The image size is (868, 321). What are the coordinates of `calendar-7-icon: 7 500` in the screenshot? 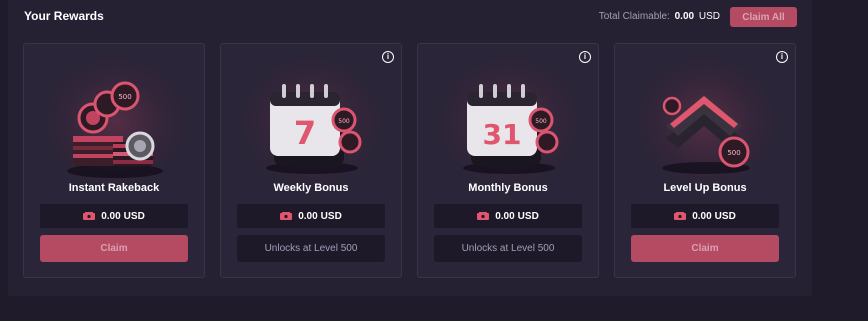 It's located at (314, 129).